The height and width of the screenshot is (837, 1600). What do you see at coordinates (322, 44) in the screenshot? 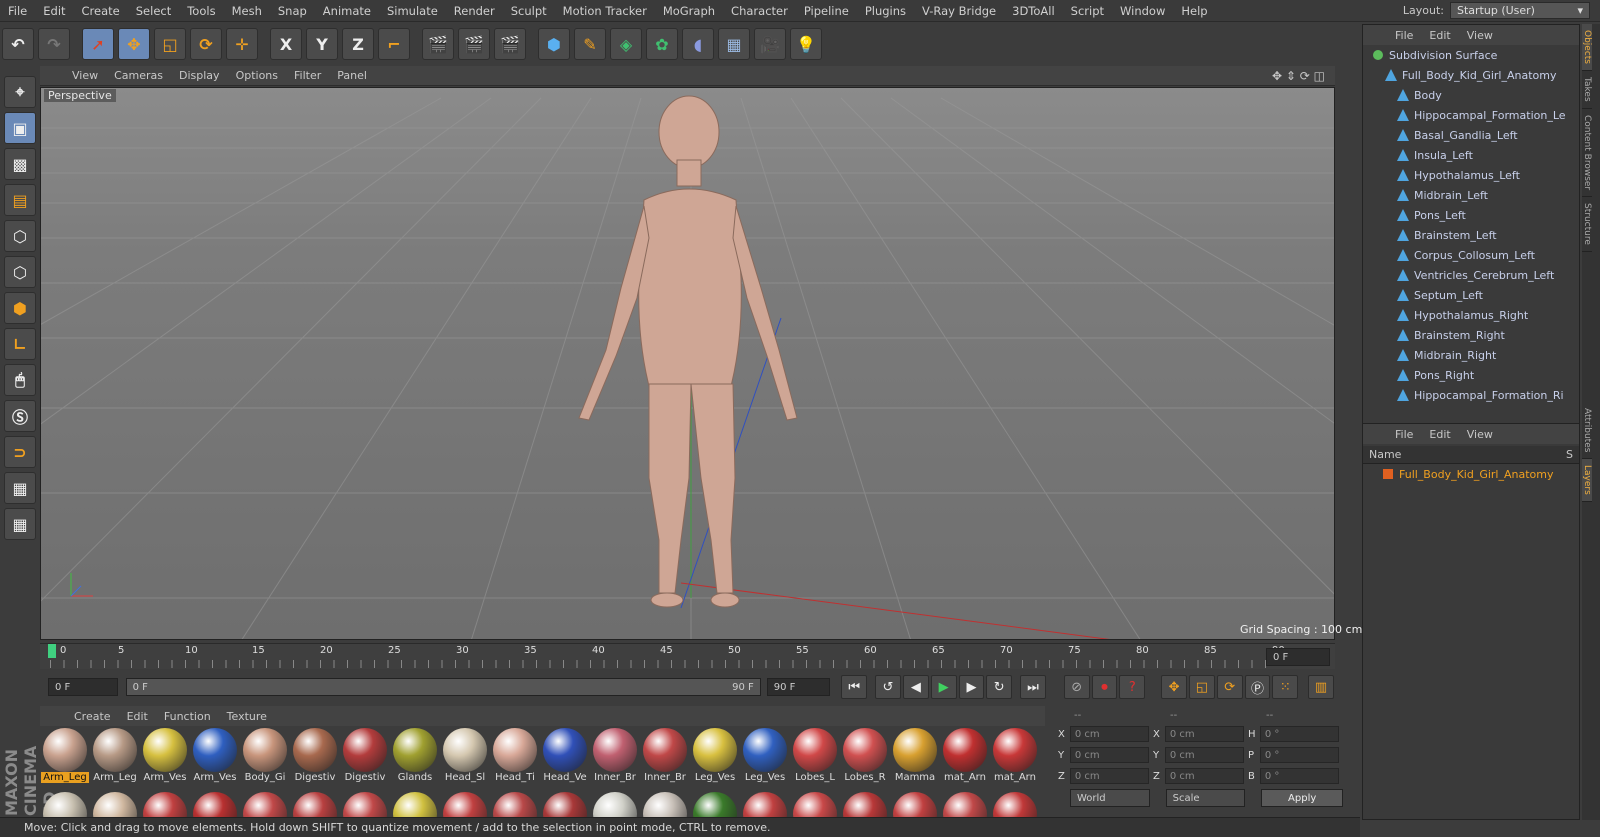
I see `y-axis-button: Y` at bounding box center [322, 44].